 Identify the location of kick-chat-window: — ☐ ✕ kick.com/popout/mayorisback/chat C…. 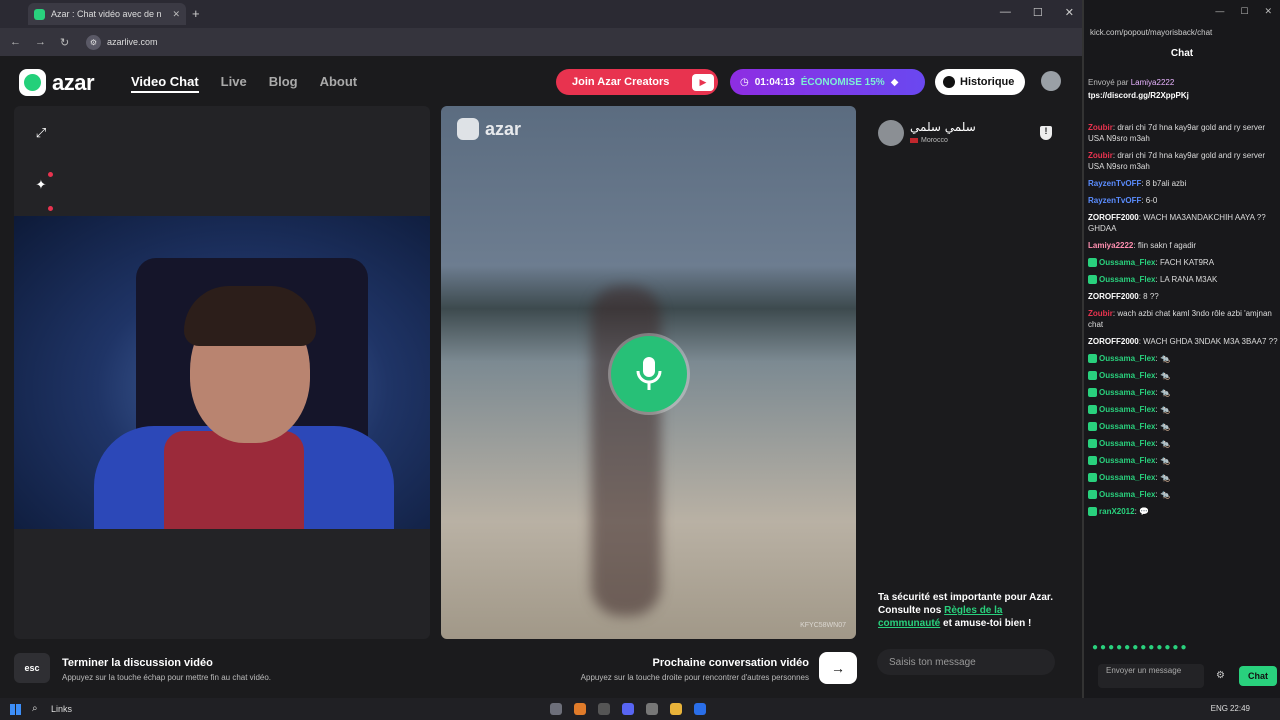
(1181, 349).